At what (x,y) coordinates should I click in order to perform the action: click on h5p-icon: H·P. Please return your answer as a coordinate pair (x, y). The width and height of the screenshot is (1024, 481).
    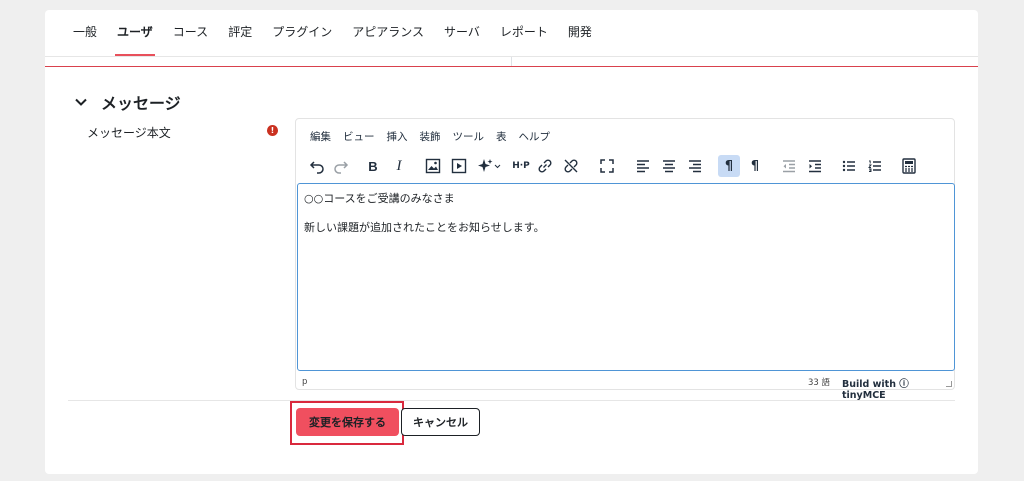
    Looking at the image, I should click on (521, 166).